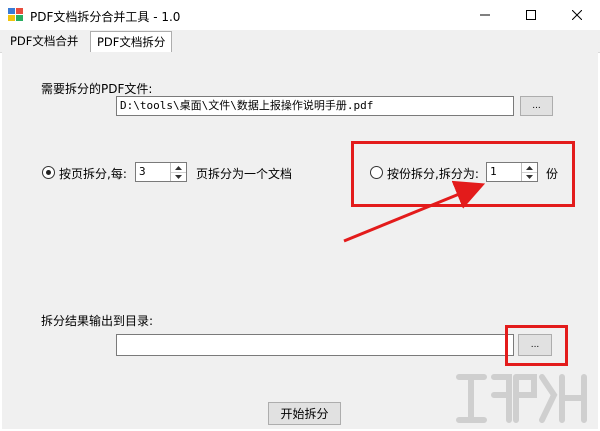  I want to click on window-title: PDF文档拆分合并工具 - 1.0, so click(105, 17).